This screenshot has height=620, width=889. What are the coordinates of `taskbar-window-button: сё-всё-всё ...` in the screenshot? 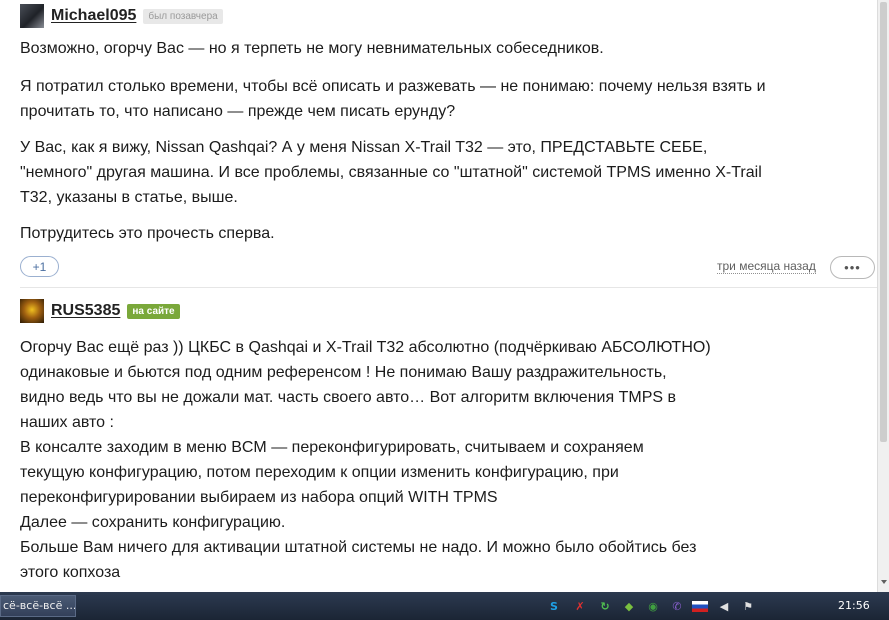 It's located at (38, 606).